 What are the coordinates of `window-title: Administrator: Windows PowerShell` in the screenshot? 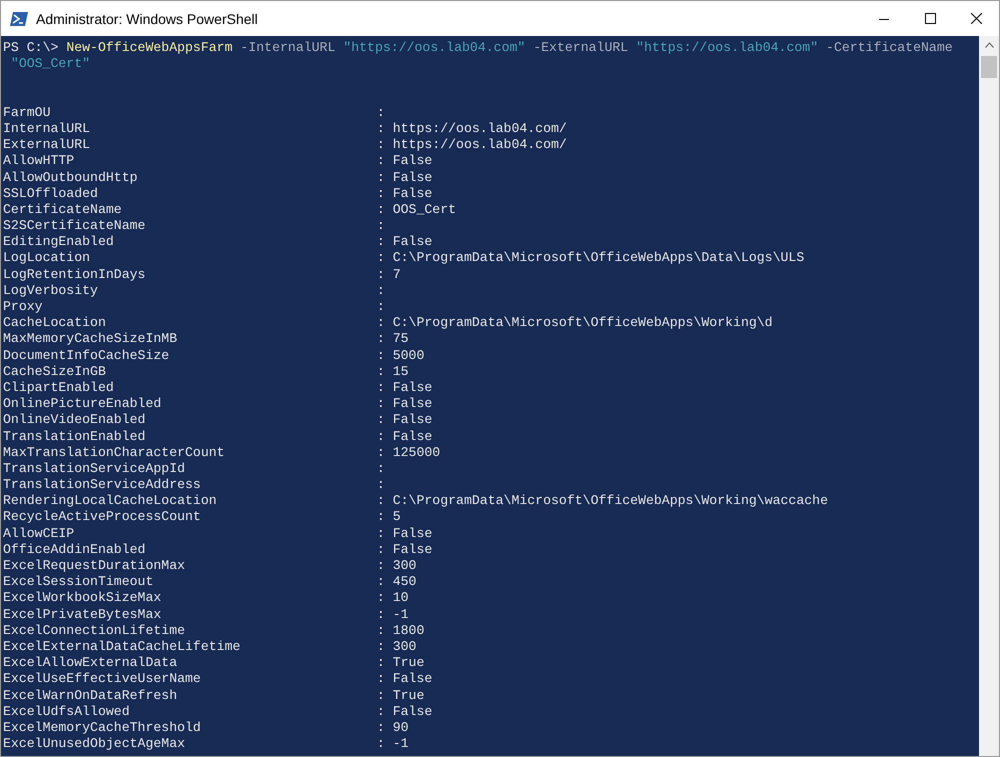 It's located at (147, 18).